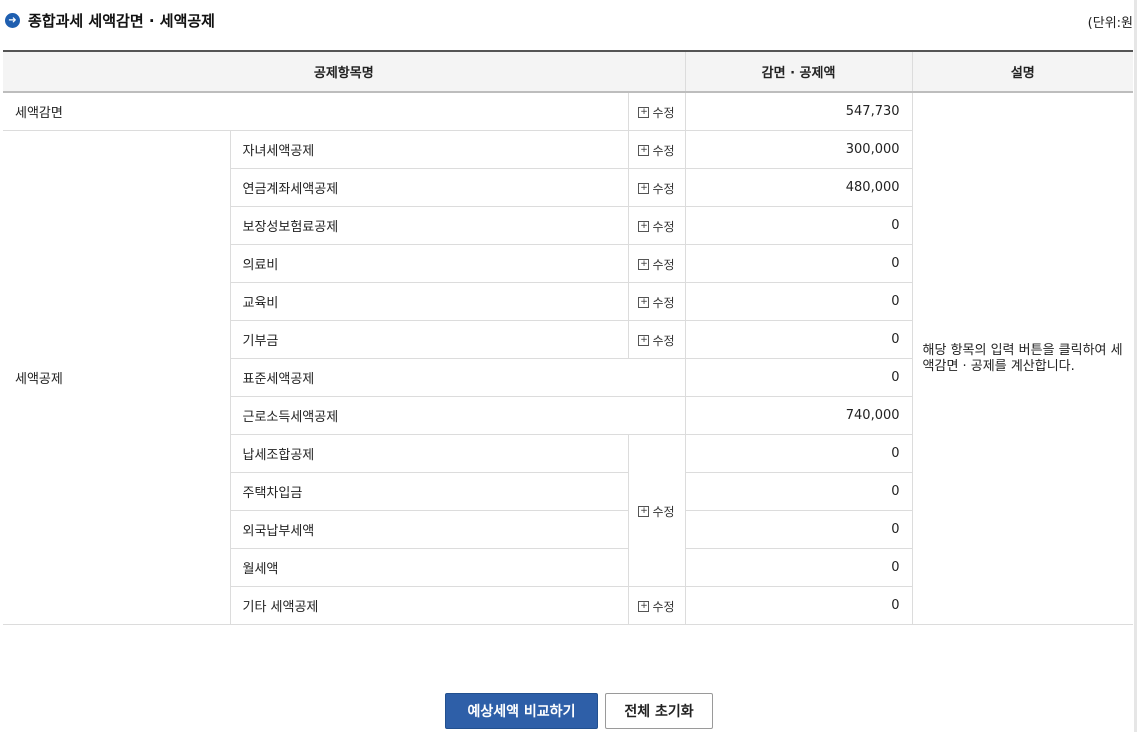  I want to click on edit-button-insurance: + 수정, so click(656, 226).